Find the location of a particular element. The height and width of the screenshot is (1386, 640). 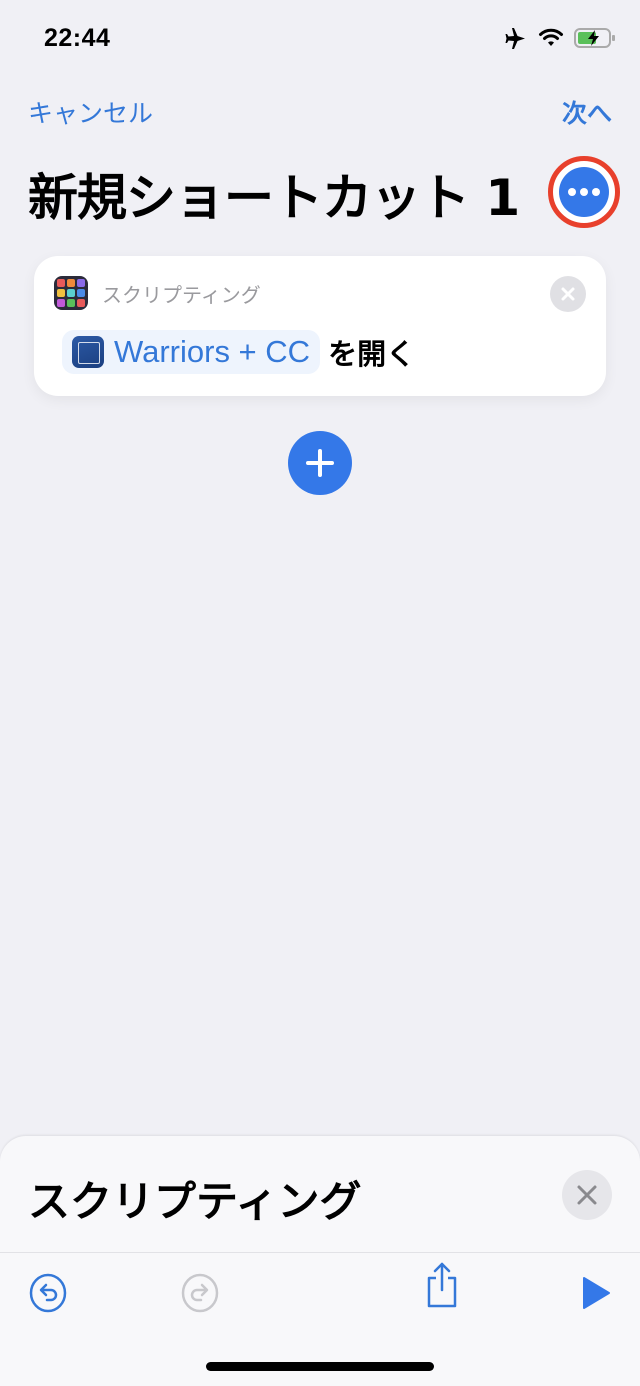

run-button is located at coordinates (596, 1293).